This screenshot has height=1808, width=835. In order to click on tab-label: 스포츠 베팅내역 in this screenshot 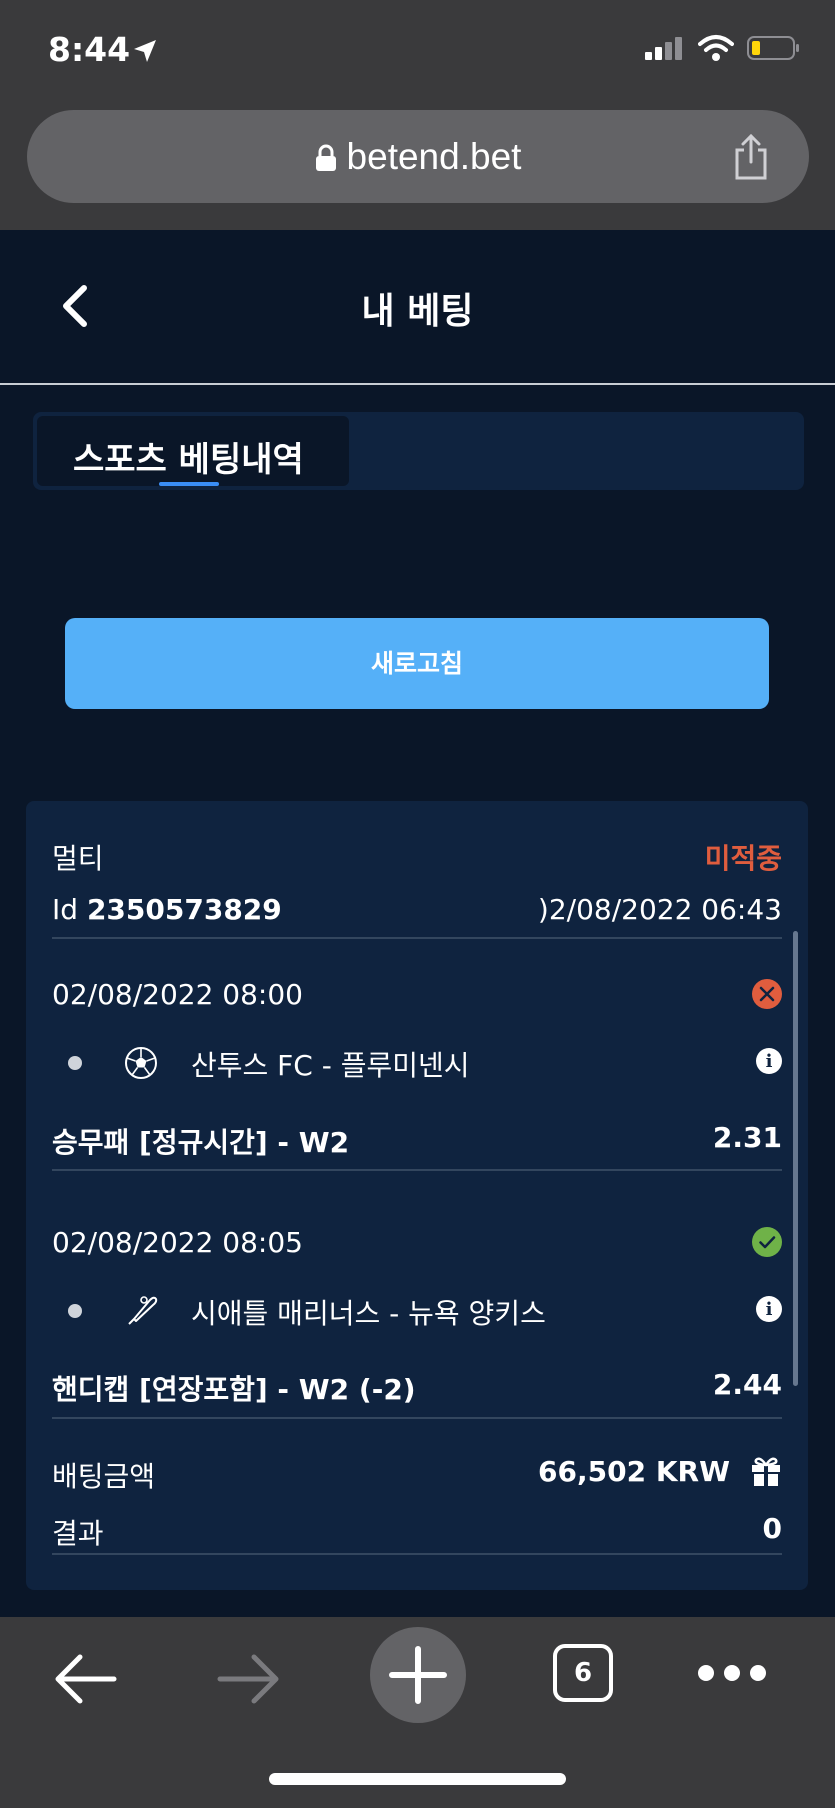, I will do `click(188, 460)`.